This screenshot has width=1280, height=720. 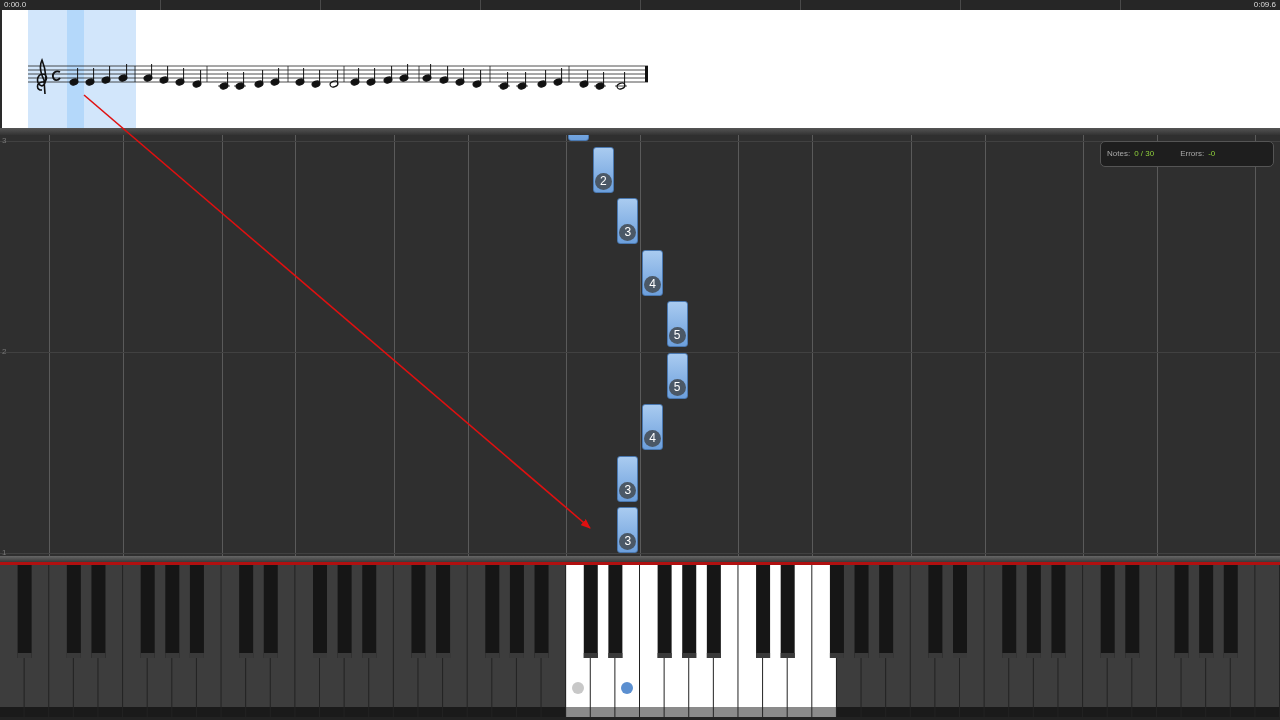 What do you see at coordinates (1119, 154) in the screenshot?
I see `stat-label: Notes:` at bounding box center [1119, 154].